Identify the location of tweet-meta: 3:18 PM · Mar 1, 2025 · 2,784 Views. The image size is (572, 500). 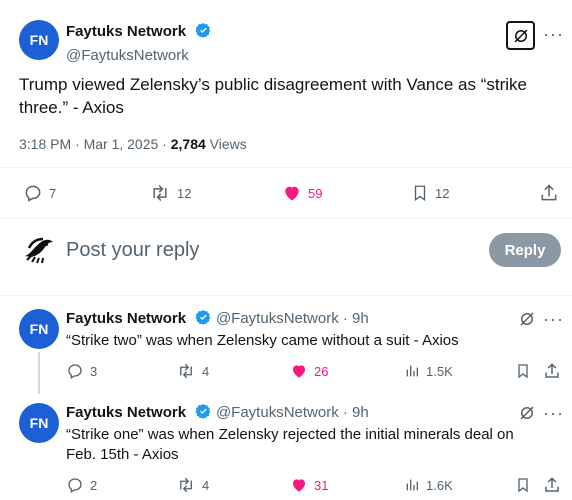
(133, 144).